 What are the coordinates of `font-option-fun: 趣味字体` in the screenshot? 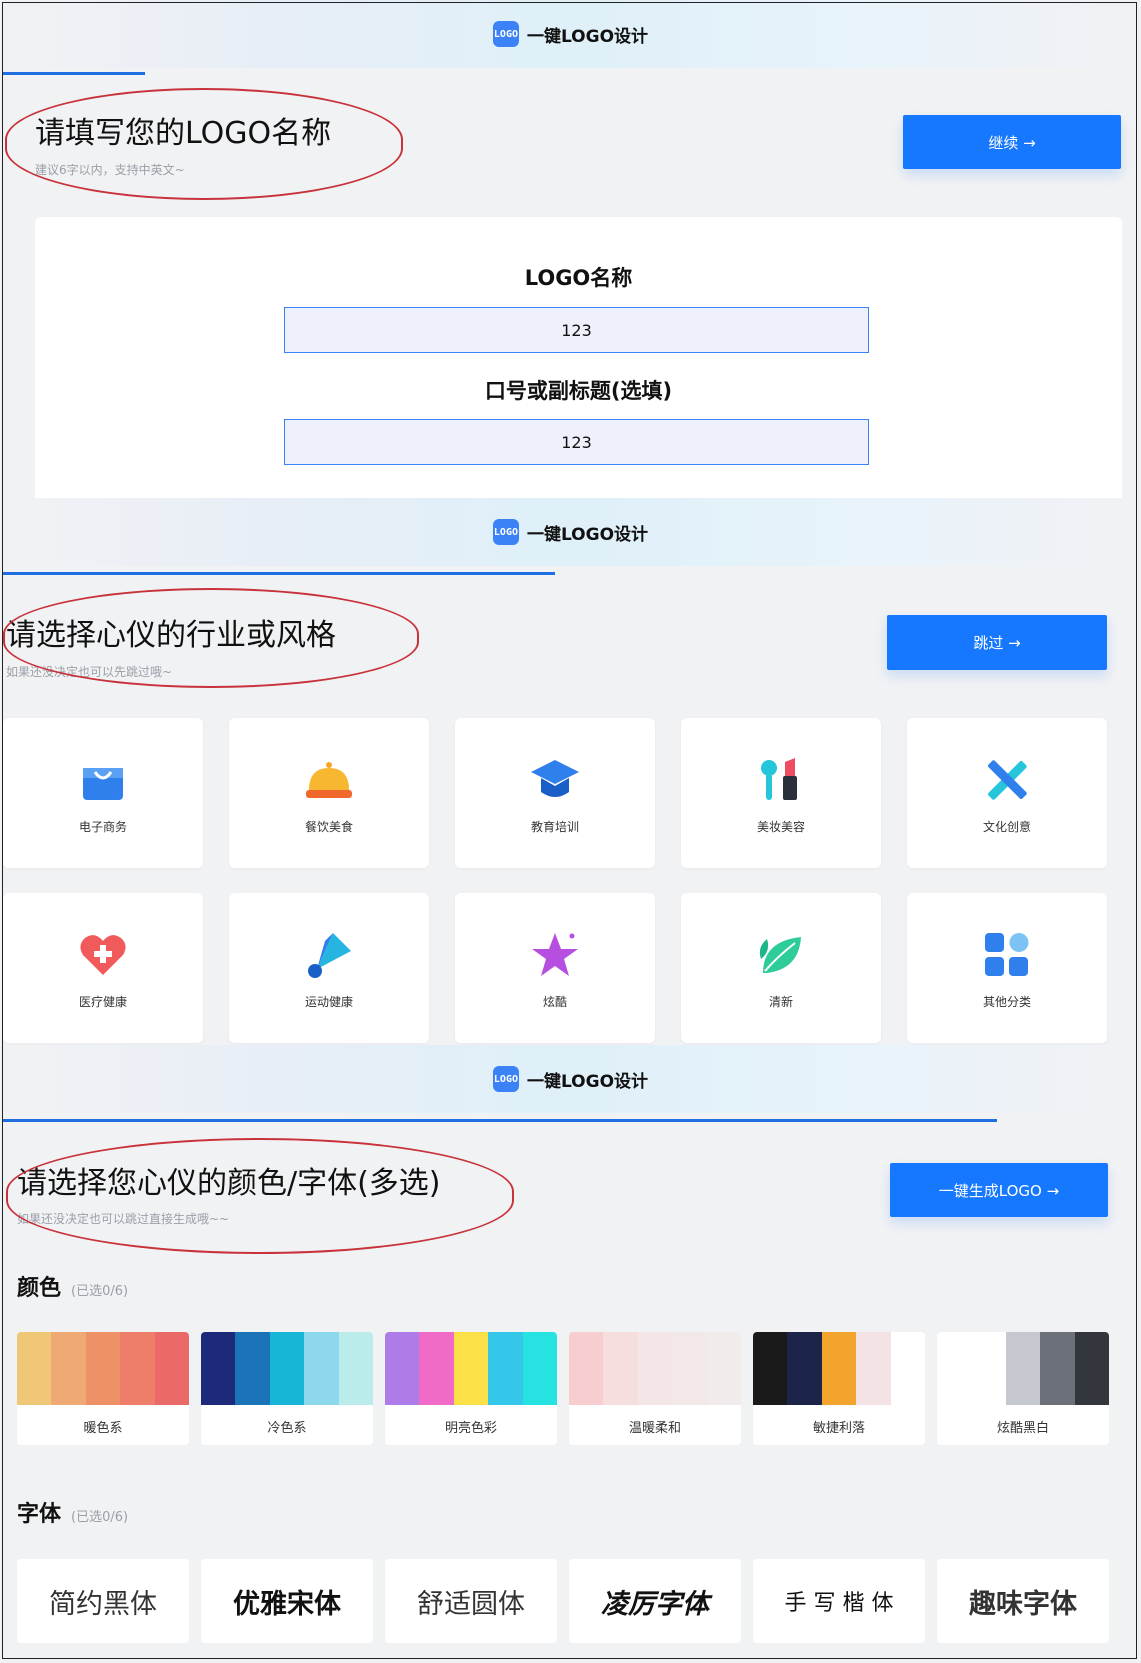 It's located at (1023, 1601).